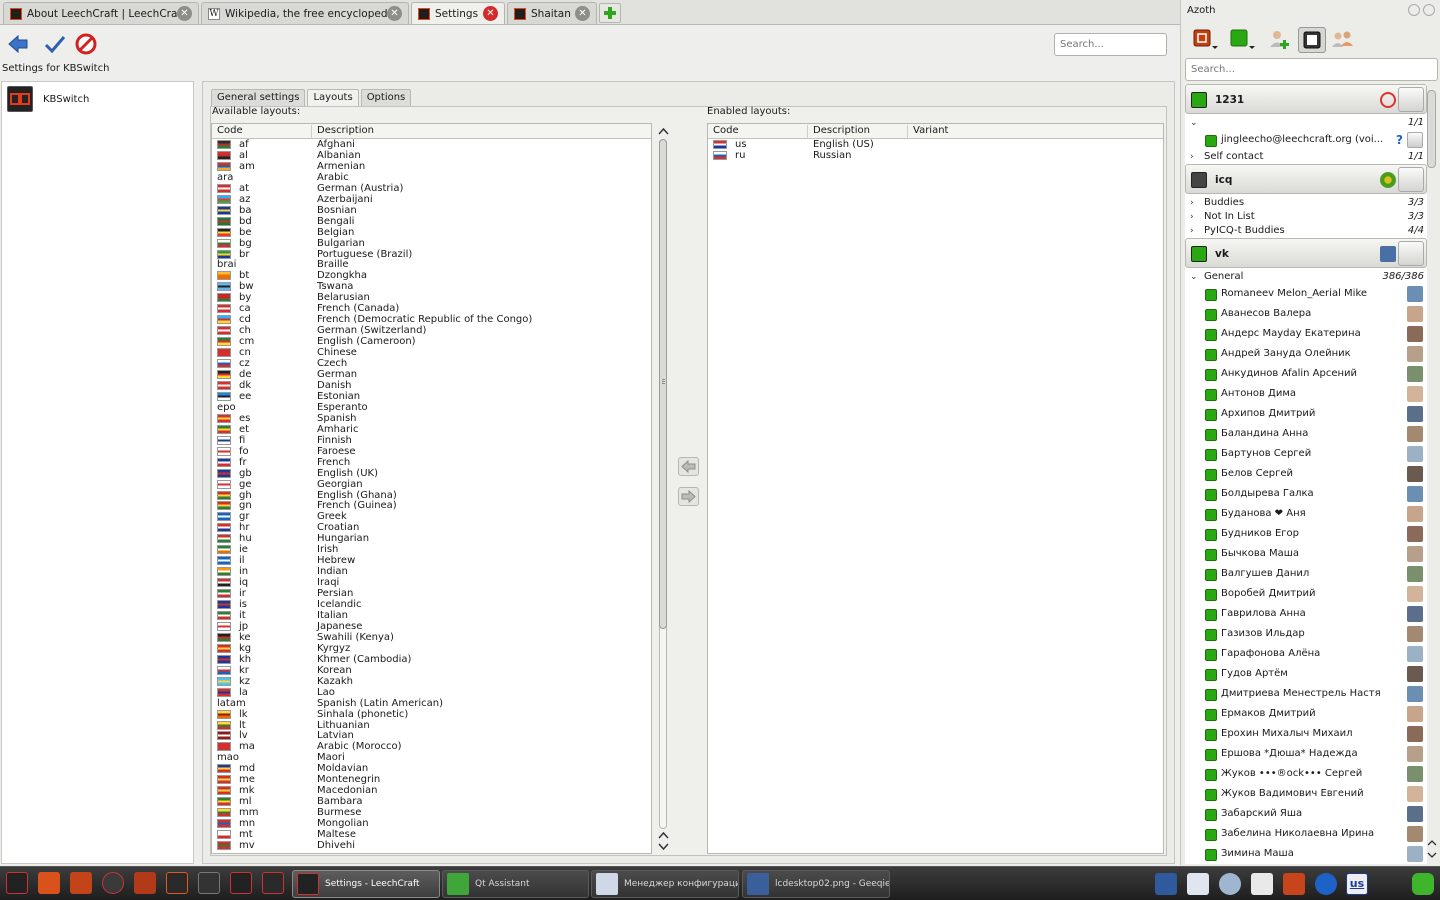  What do you see at coordinates (431, 681) in the screenshot?
I see `layout-row: kz Kazakh` at bounding box center [431, 681].